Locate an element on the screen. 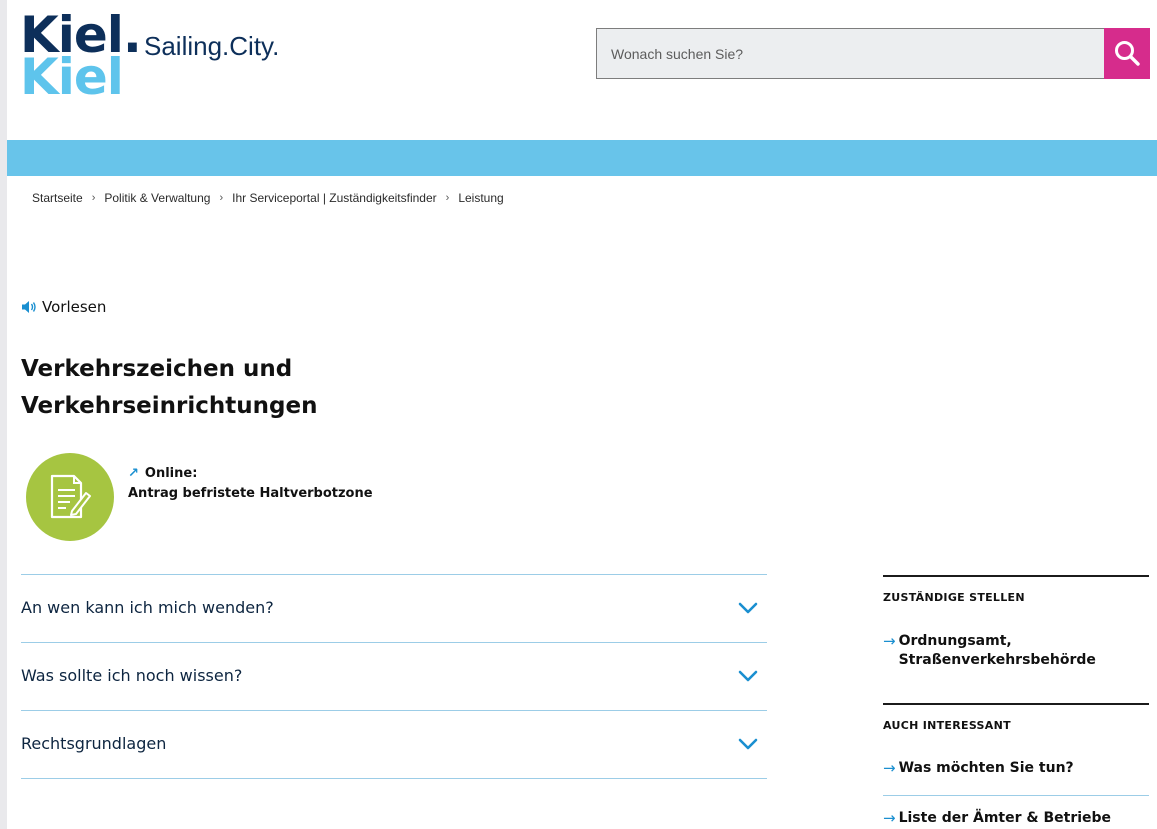 This screenshot has width=1157, height=829. breadcrumb-item-politik-verwaltung: Politik & Verwaltung is located at coordinates (157, 198).